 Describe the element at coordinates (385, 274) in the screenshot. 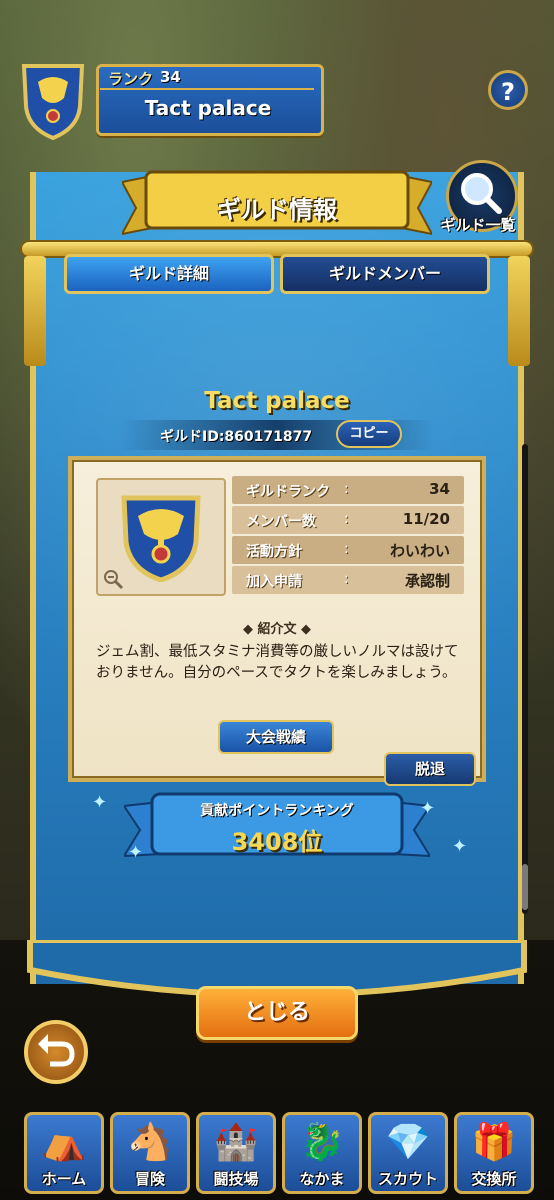

I see `tab-guild-members: ギルドメンバー` at that location.